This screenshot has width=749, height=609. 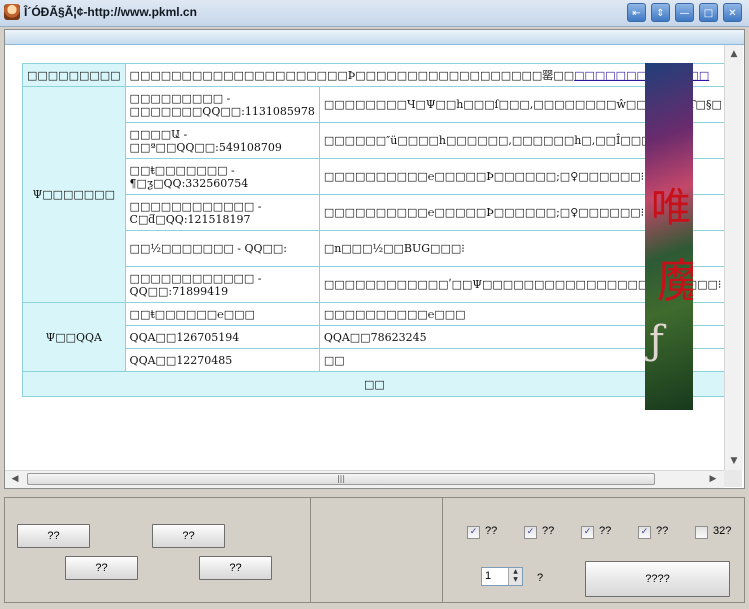 What do you see at coordinates (222, 314) in the screenshot?
I see `qq-left: □□ŧ□□□□□□℮□□□` at bounding box center [222, 314].